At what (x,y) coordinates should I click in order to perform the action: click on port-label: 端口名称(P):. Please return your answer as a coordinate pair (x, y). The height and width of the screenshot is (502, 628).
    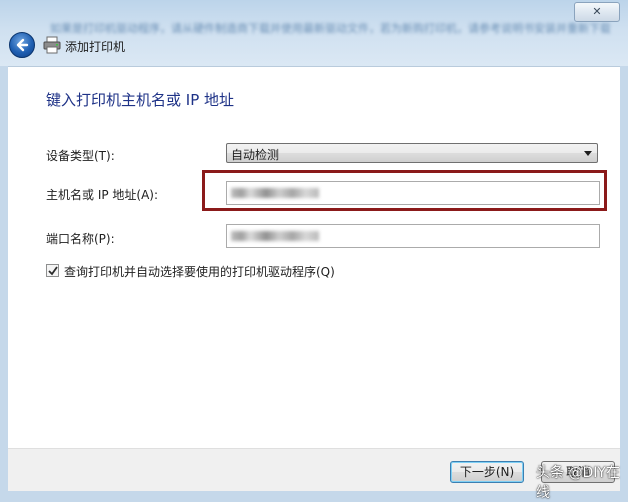
    Looking at the image, I should click on (80, 239).